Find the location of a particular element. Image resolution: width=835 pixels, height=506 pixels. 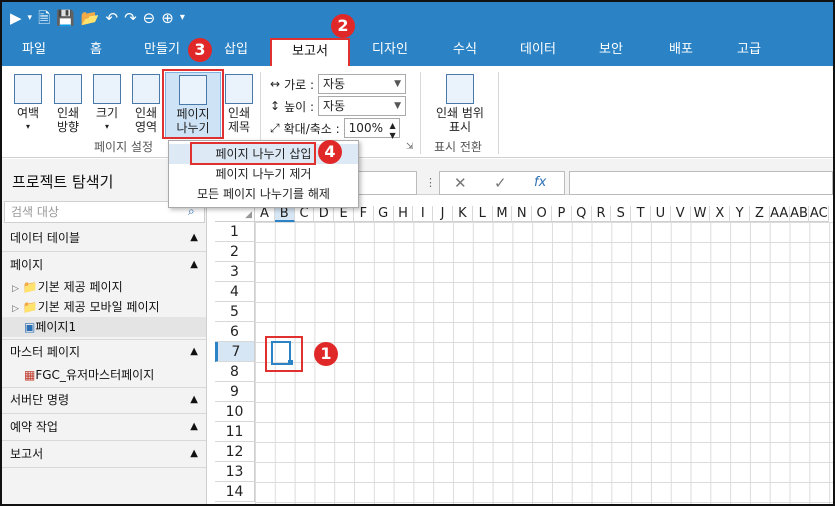

row-header: 2 is located at coordinates (235, 252).